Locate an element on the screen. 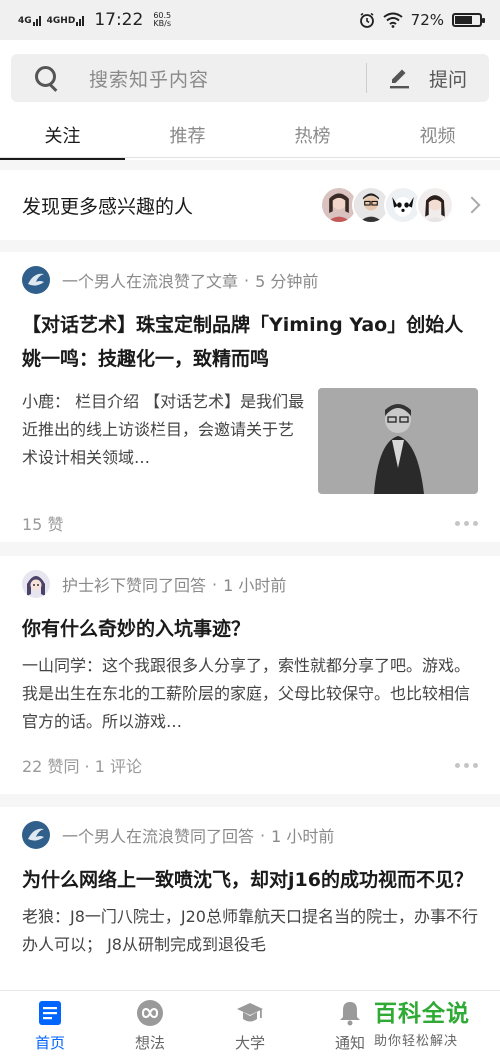 The width and height of the screenshot is (500, 1057). feed-tabs: 关注 推荐 热榜 视频 is located at coordinates (250, 136).